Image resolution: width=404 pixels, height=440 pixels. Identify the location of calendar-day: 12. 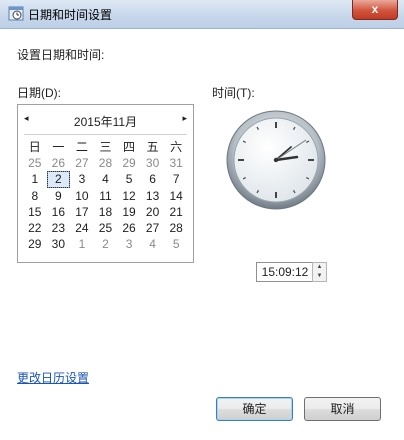
(129, 196).